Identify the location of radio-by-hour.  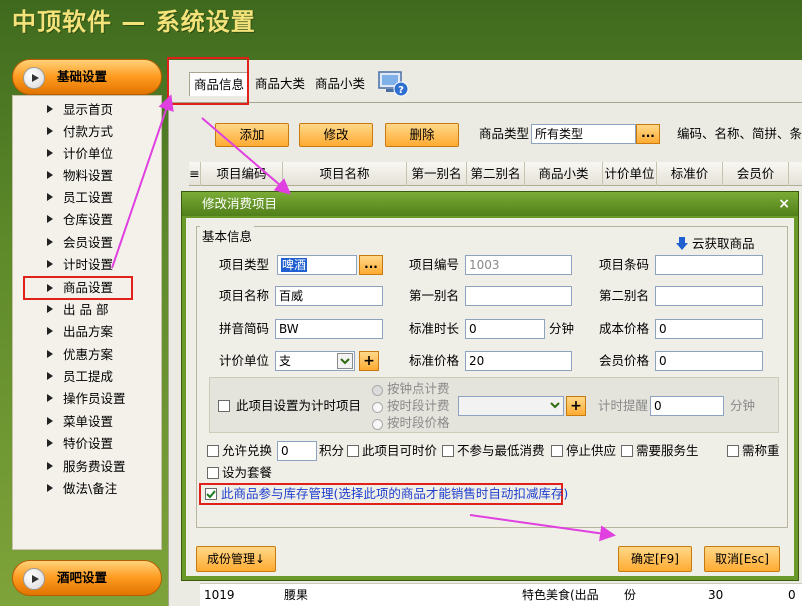
(377, 390).